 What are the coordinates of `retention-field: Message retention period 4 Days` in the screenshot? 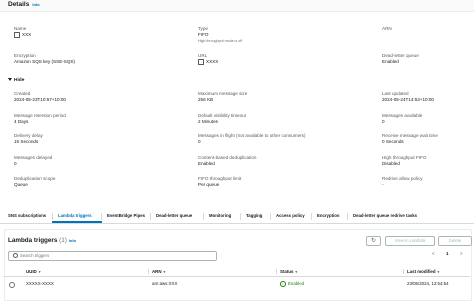 It's located at (40, 119).